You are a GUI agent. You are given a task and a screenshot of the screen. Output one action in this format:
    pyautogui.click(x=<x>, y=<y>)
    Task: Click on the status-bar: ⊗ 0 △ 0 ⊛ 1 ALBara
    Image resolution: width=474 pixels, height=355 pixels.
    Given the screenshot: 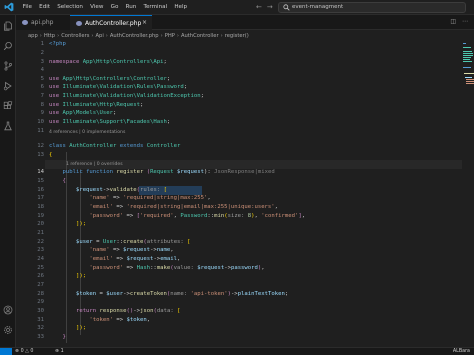 What is the action you would take?
    pyautogui.click(x=237, y=351)
    